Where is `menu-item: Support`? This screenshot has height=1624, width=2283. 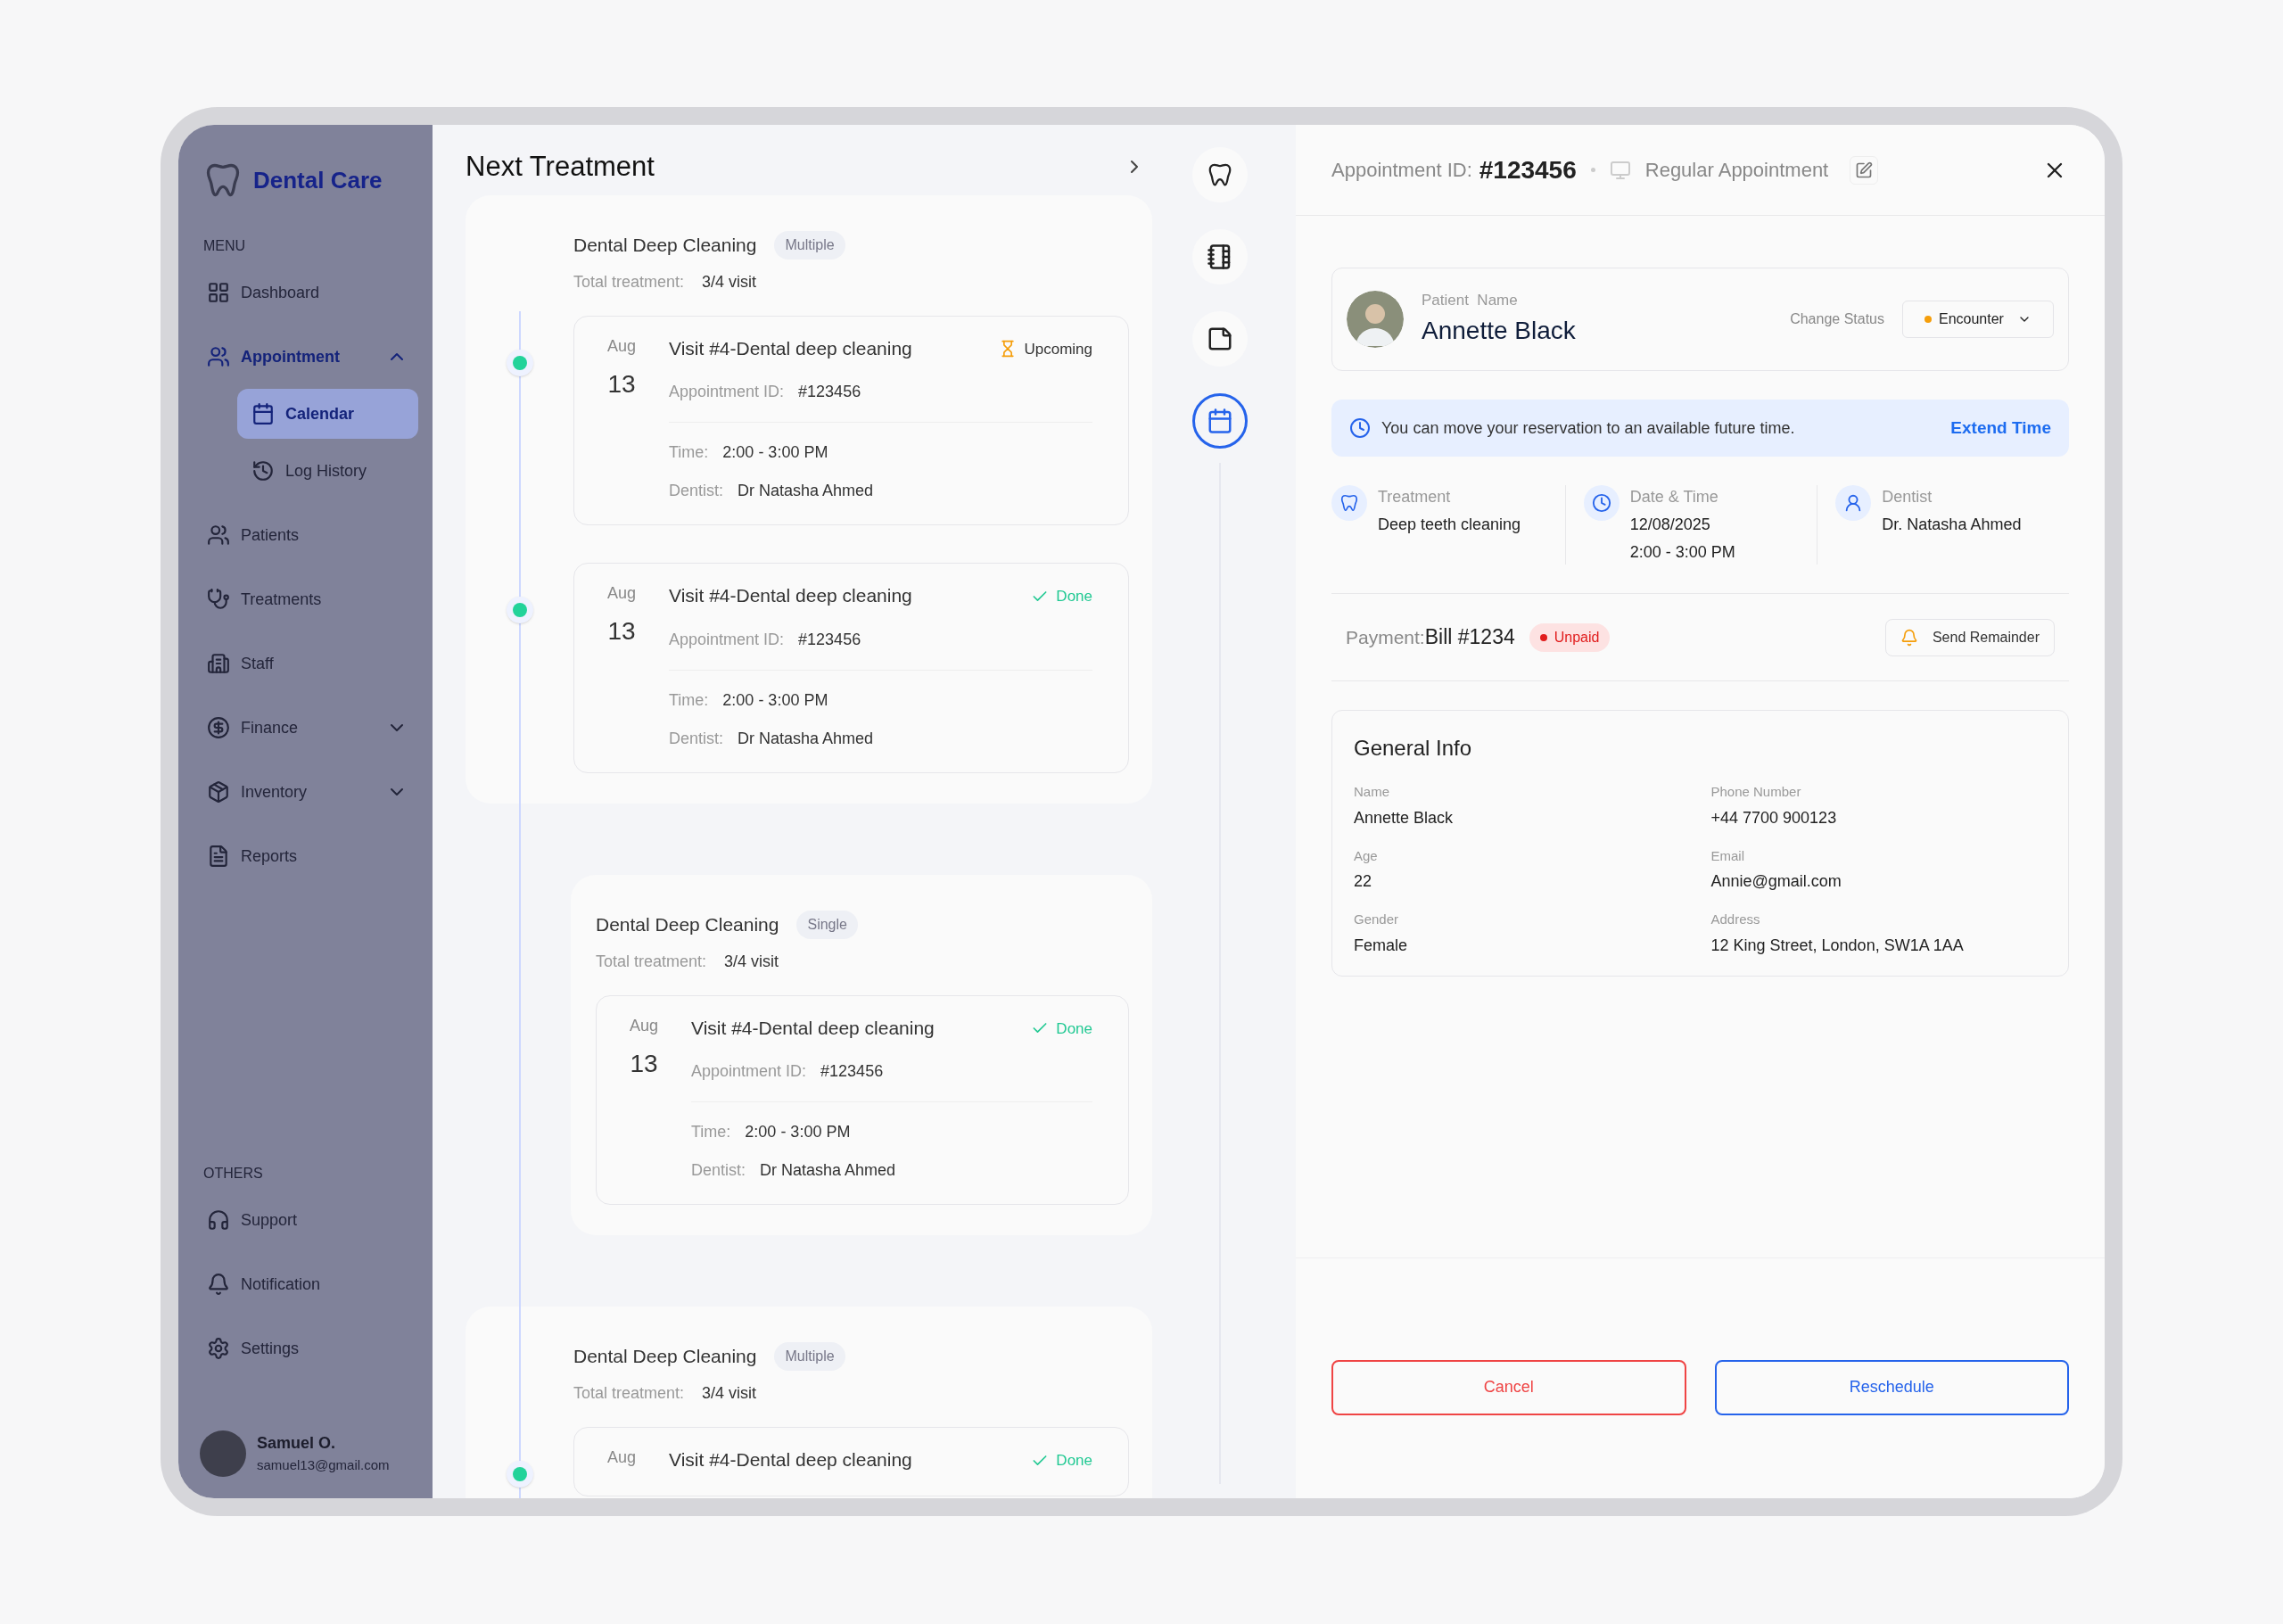
menu-item: Support is located at coordinates (305, 1220).